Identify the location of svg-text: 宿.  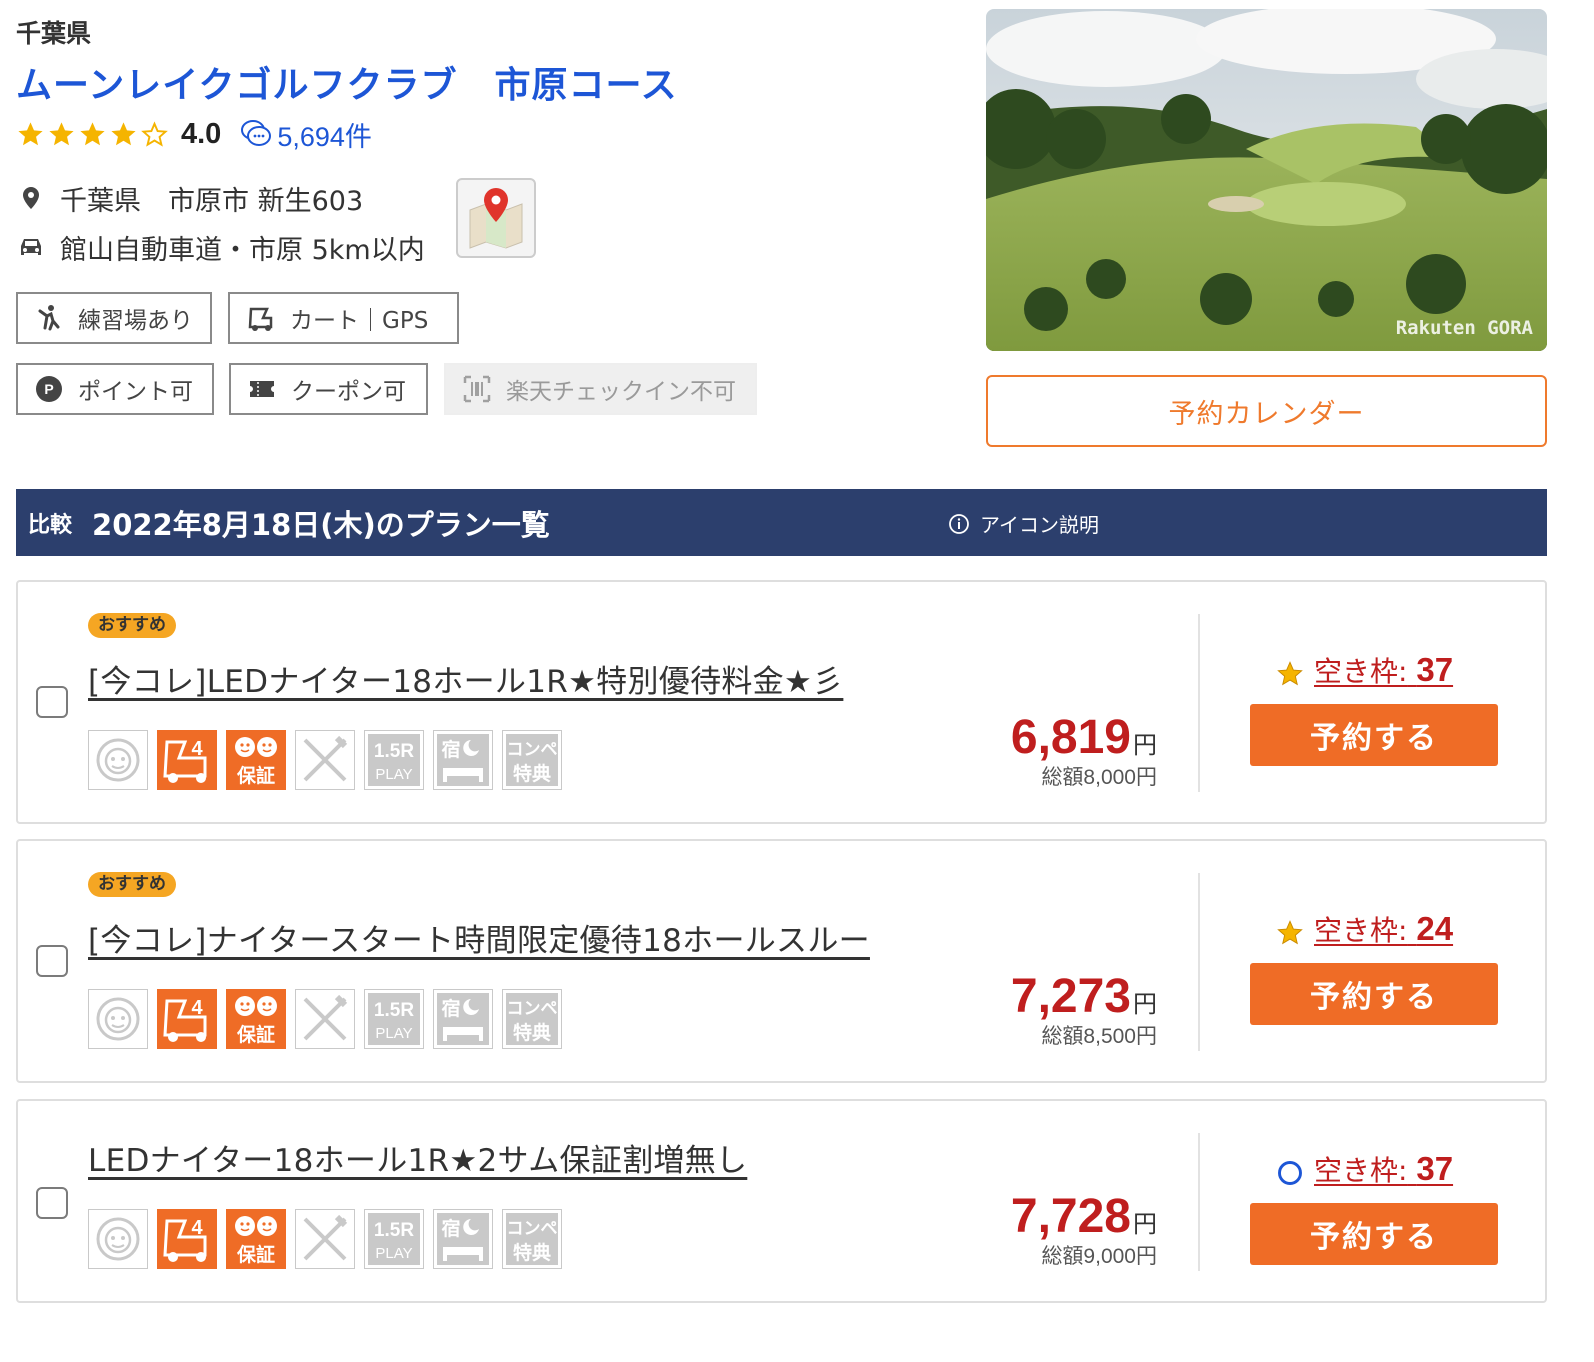
(450, 1008).